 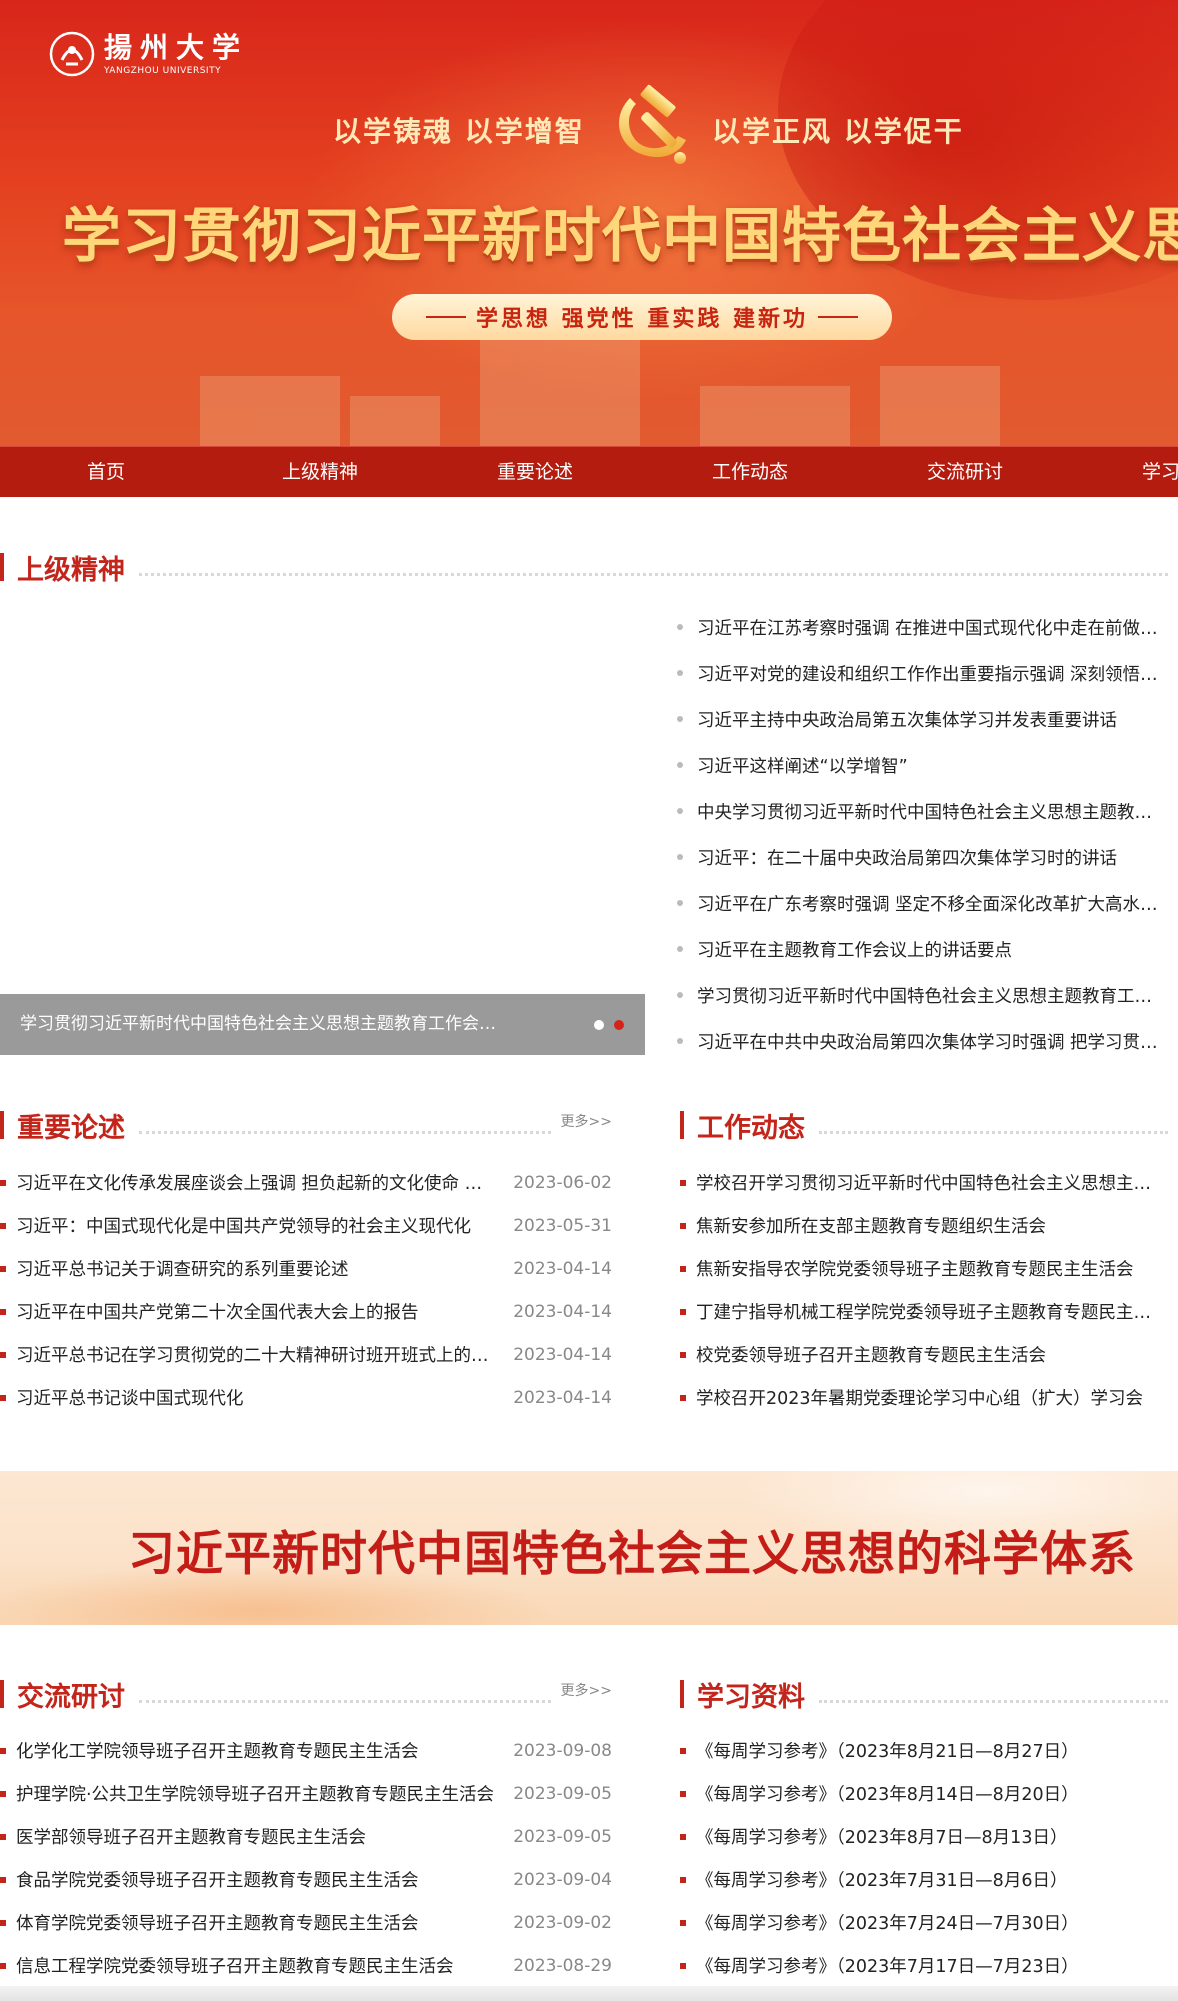 I want to click on list-item: 体育学院党委领导班子召开主题教育专题民主生活会 2023-09-02, so click(x=306, y=1922).